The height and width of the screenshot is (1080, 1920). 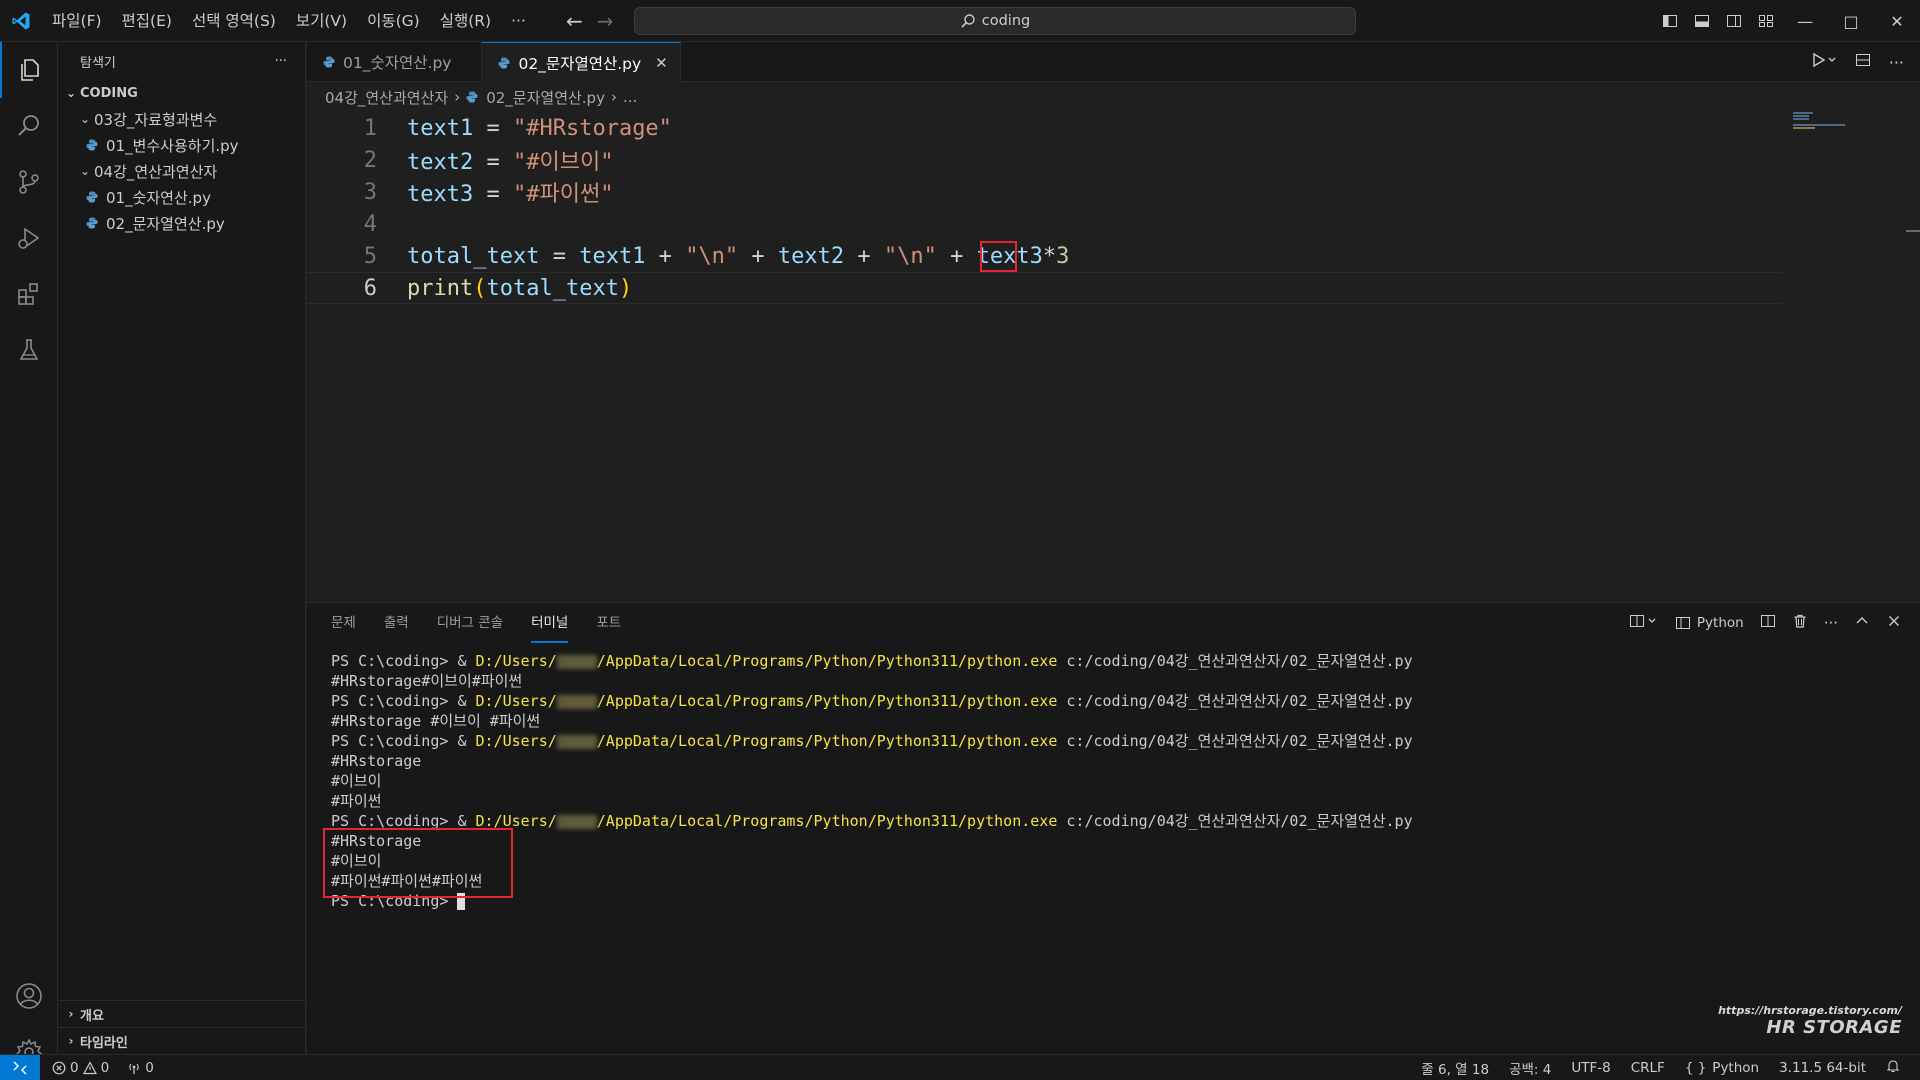 What do you see at coordinates (147, 21) in the screenshot?
I see `menu-edit: 편집(E)` at bounding box center [147, 21].